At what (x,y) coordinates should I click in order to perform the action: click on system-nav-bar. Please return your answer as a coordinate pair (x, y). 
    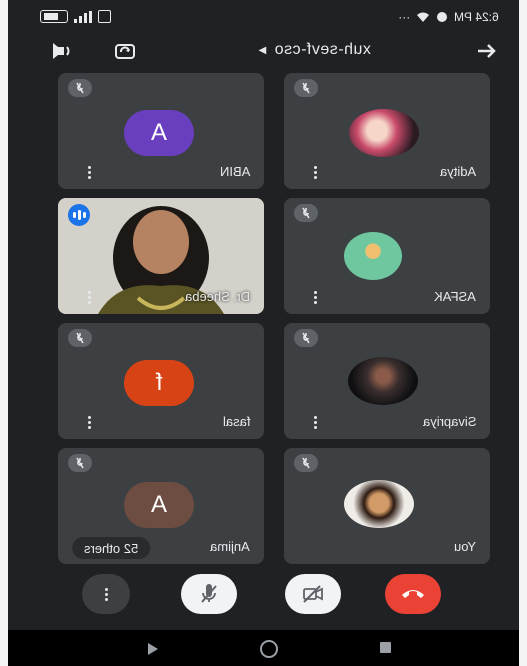
    Looking at the image, I should click on (263, 648).